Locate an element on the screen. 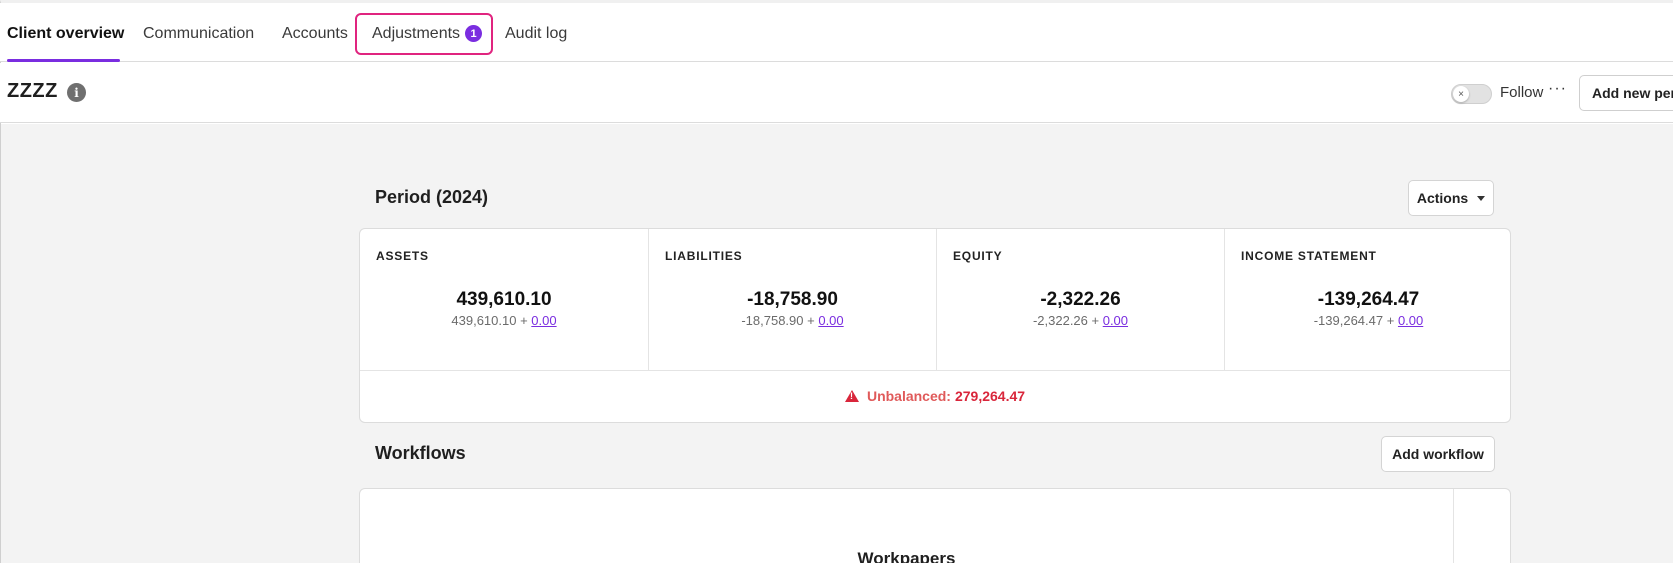  assets-column: ASSETS 439,610.10 439,610.10 + 0.00 is located at coordinates (504, 299).